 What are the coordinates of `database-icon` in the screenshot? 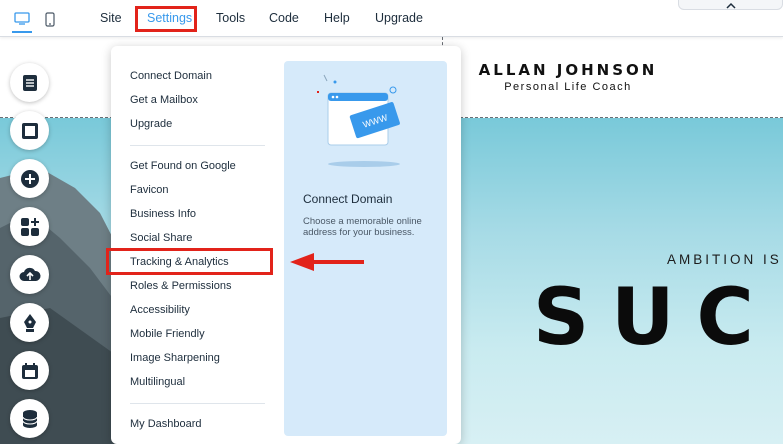 It's located at (29, 418).